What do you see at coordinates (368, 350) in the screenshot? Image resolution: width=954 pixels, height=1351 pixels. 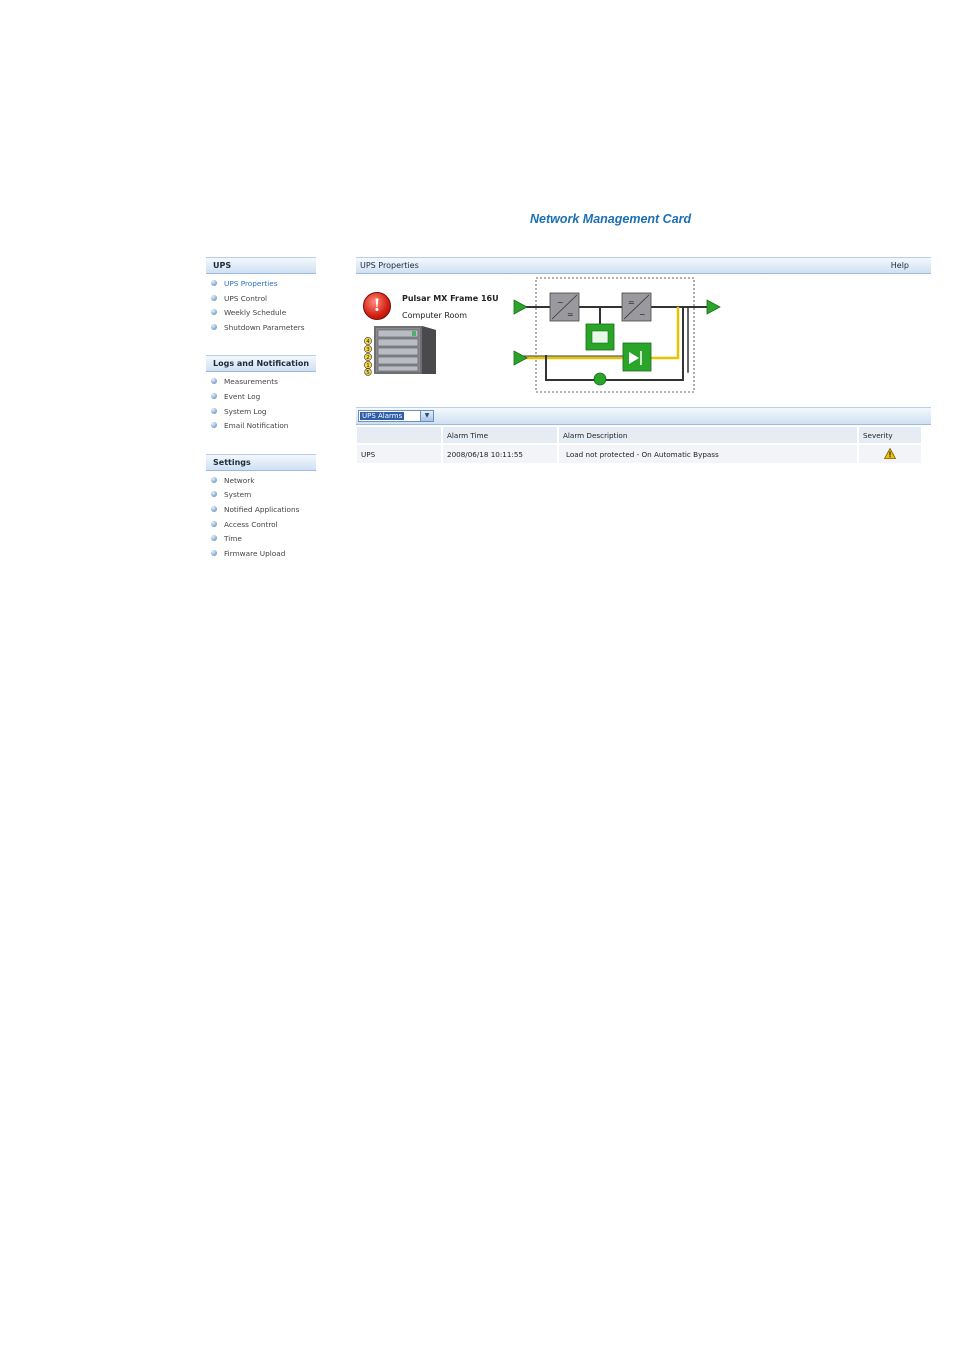 I see `module-number-label: 3` at bounding box center [368, 350].